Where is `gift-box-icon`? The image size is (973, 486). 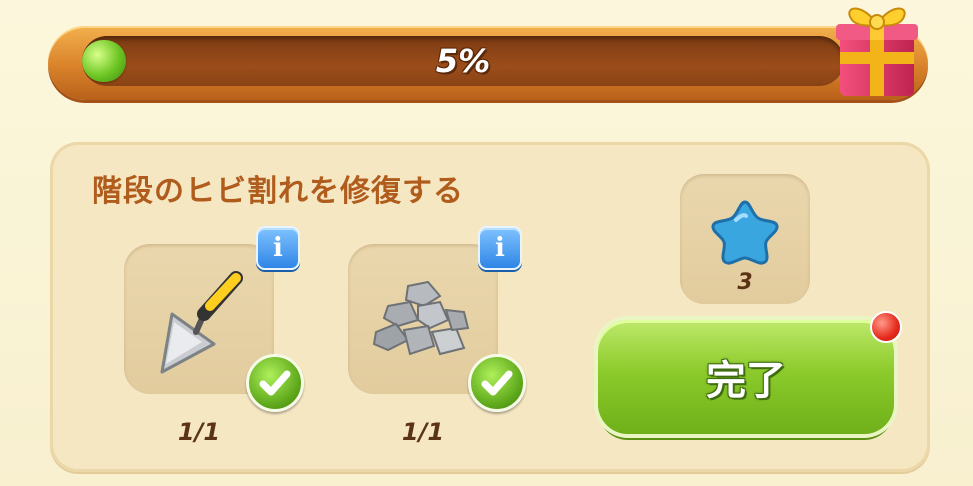
gift-box-icon is located at coordinates (877, 50).